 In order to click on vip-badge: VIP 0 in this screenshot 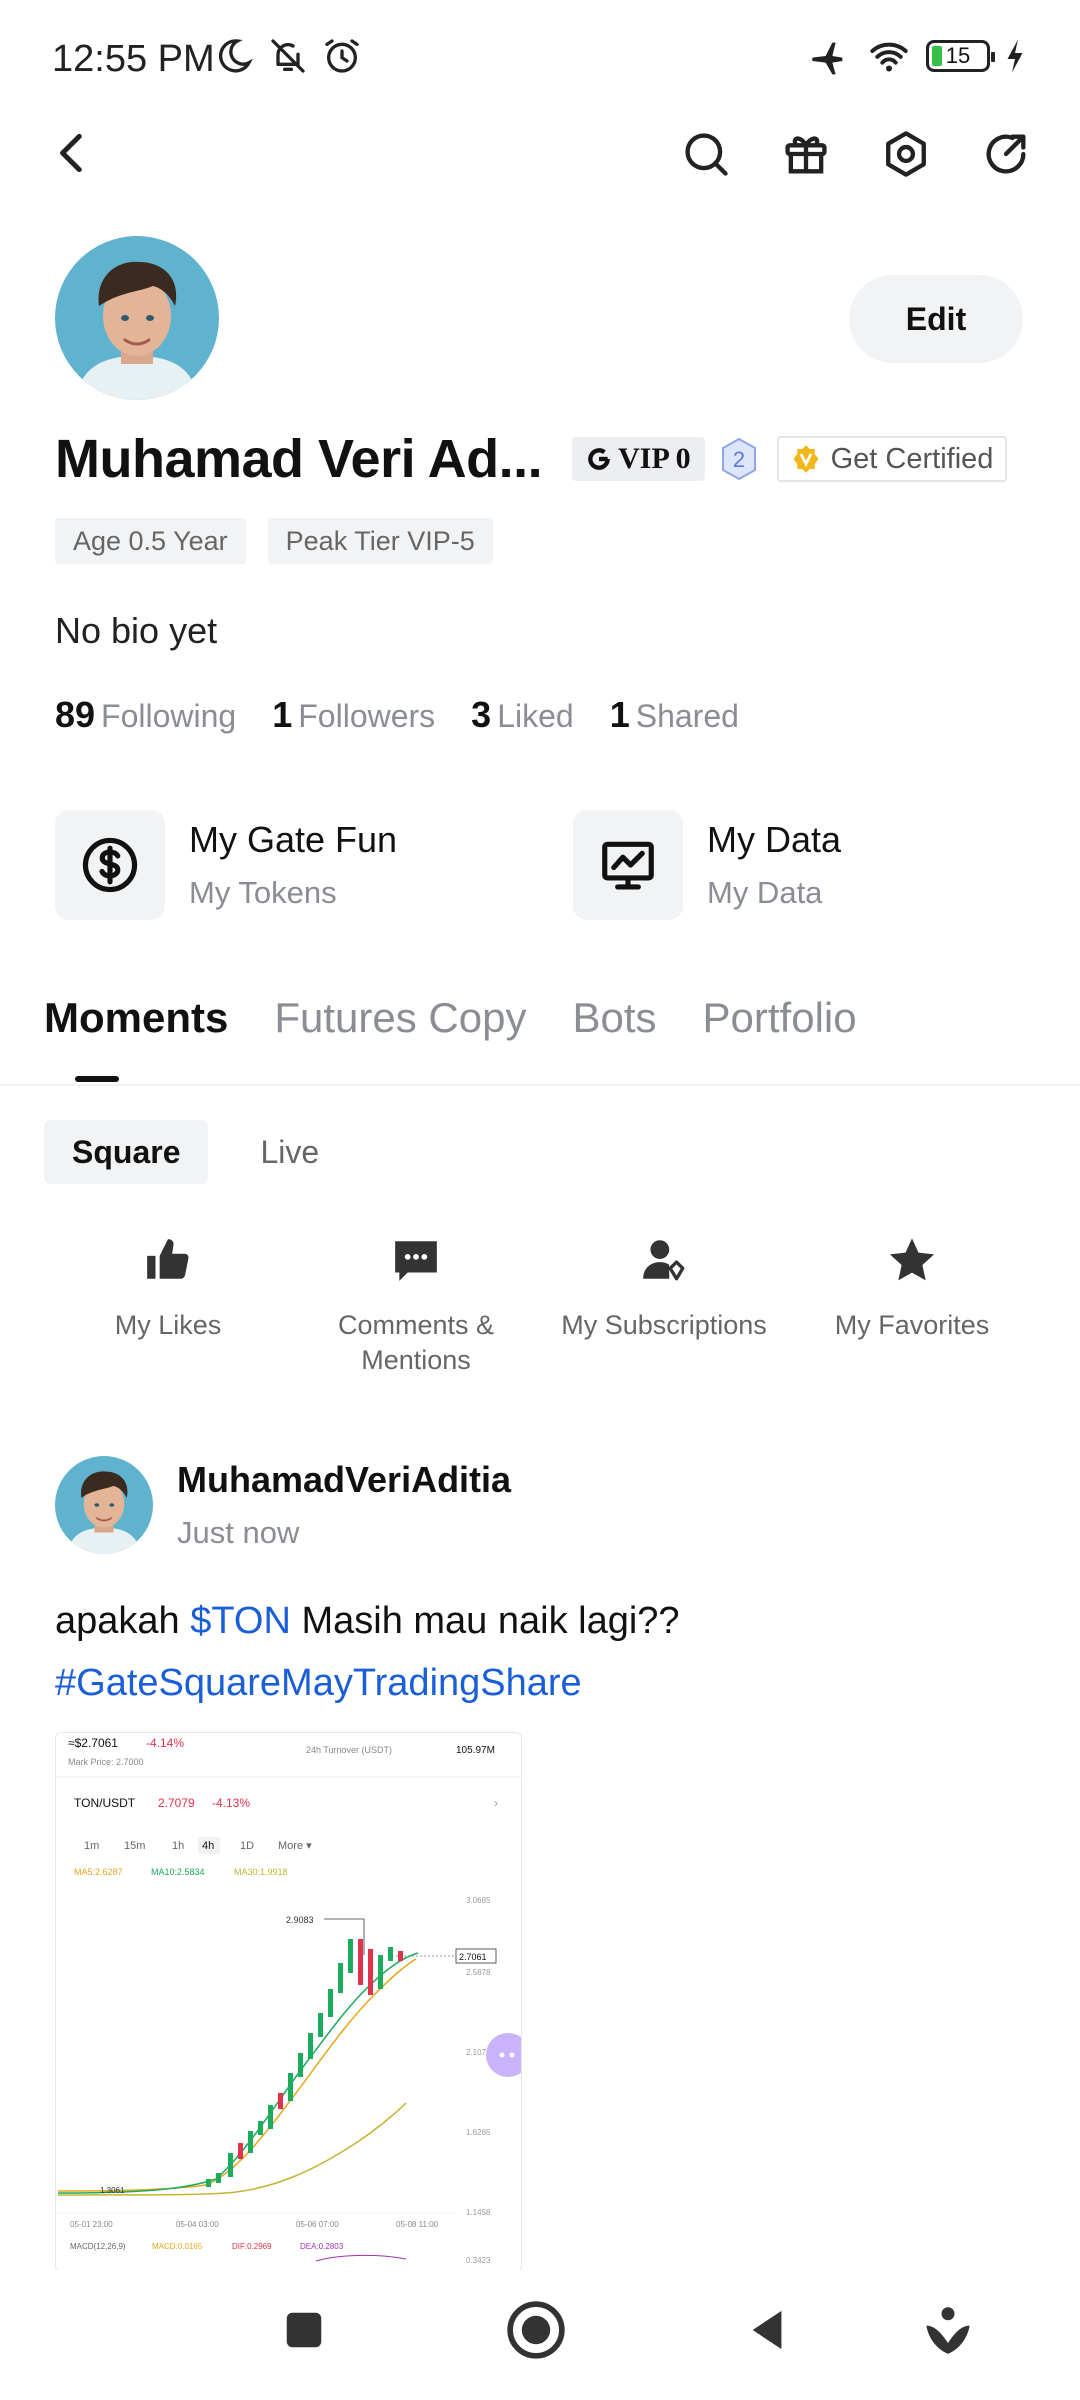, I will do `click(638, 459)`.